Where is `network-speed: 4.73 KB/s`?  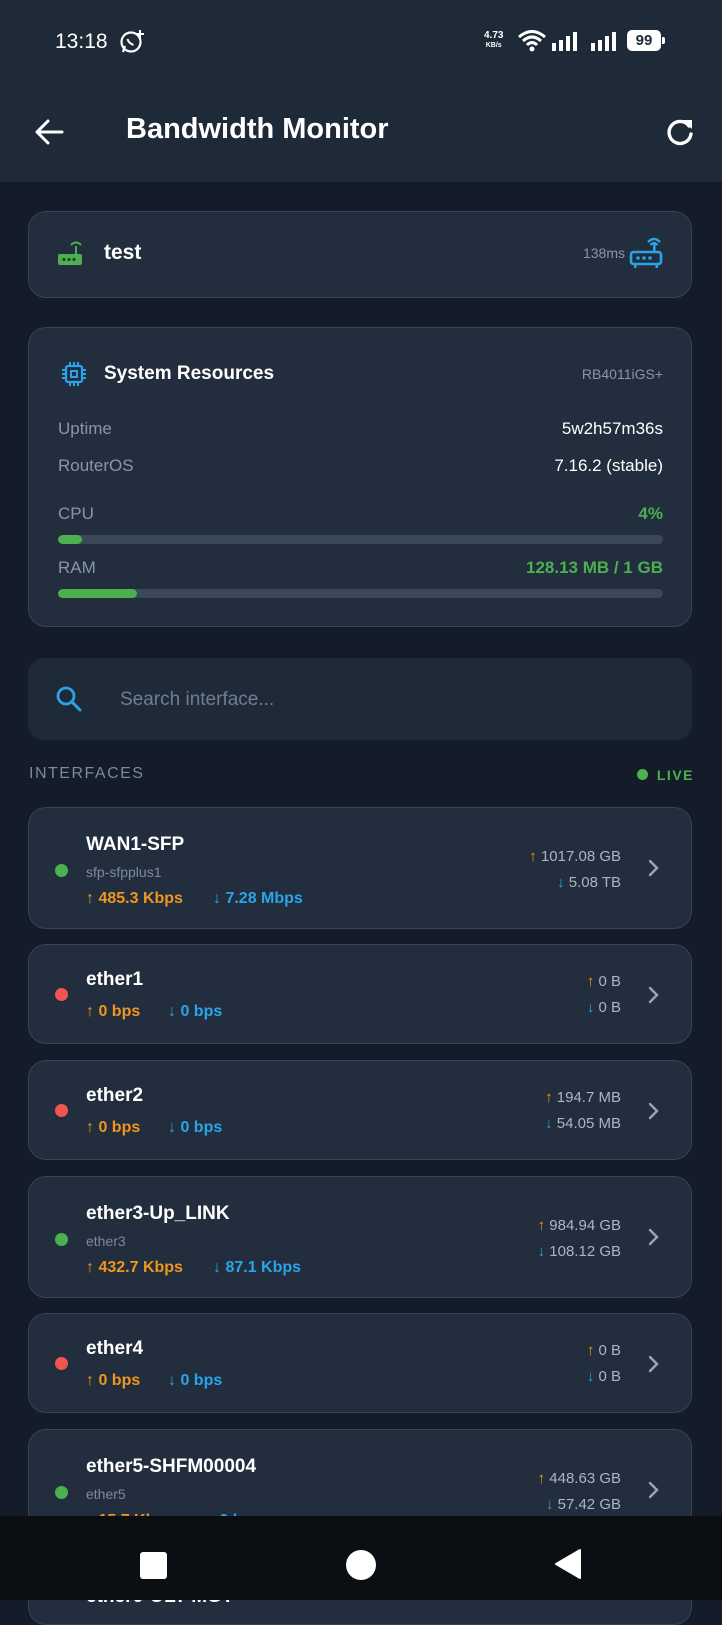 network-speed: 4.73 KB/s is located at coordinates (493, 41).